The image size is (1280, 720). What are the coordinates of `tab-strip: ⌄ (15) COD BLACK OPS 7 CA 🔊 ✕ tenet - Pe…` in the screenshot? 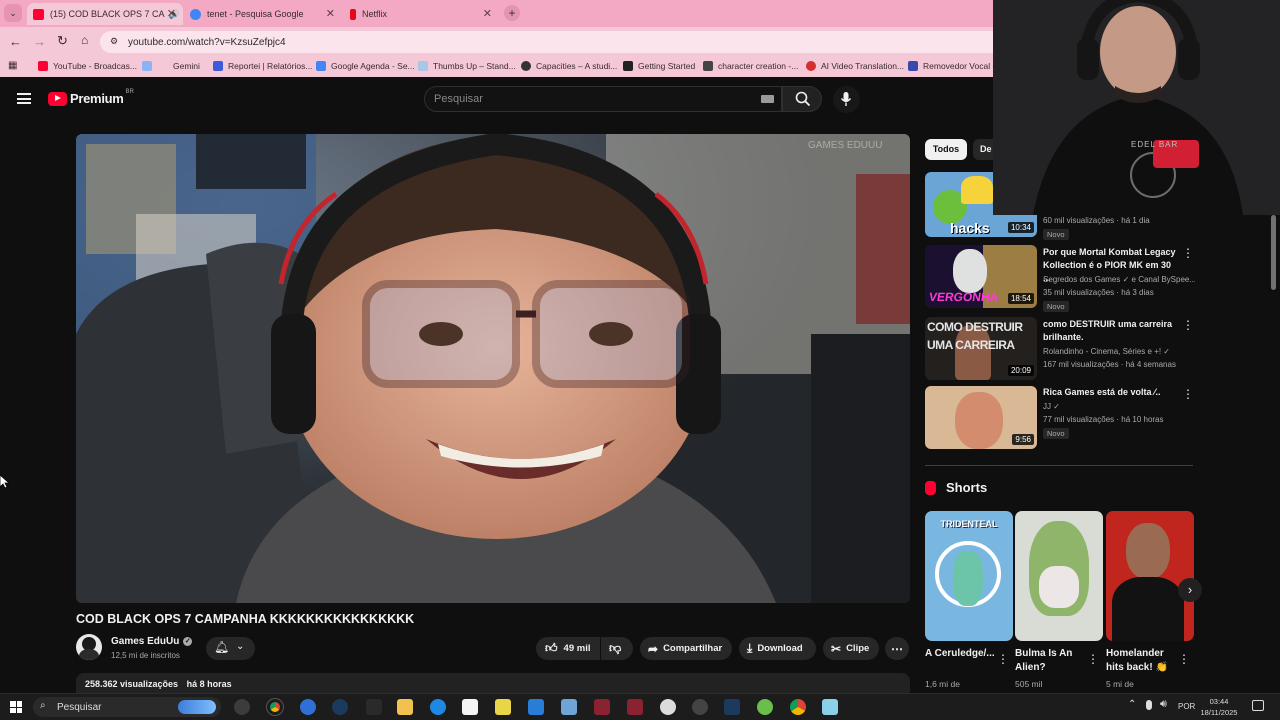 It's located at (496, 13).